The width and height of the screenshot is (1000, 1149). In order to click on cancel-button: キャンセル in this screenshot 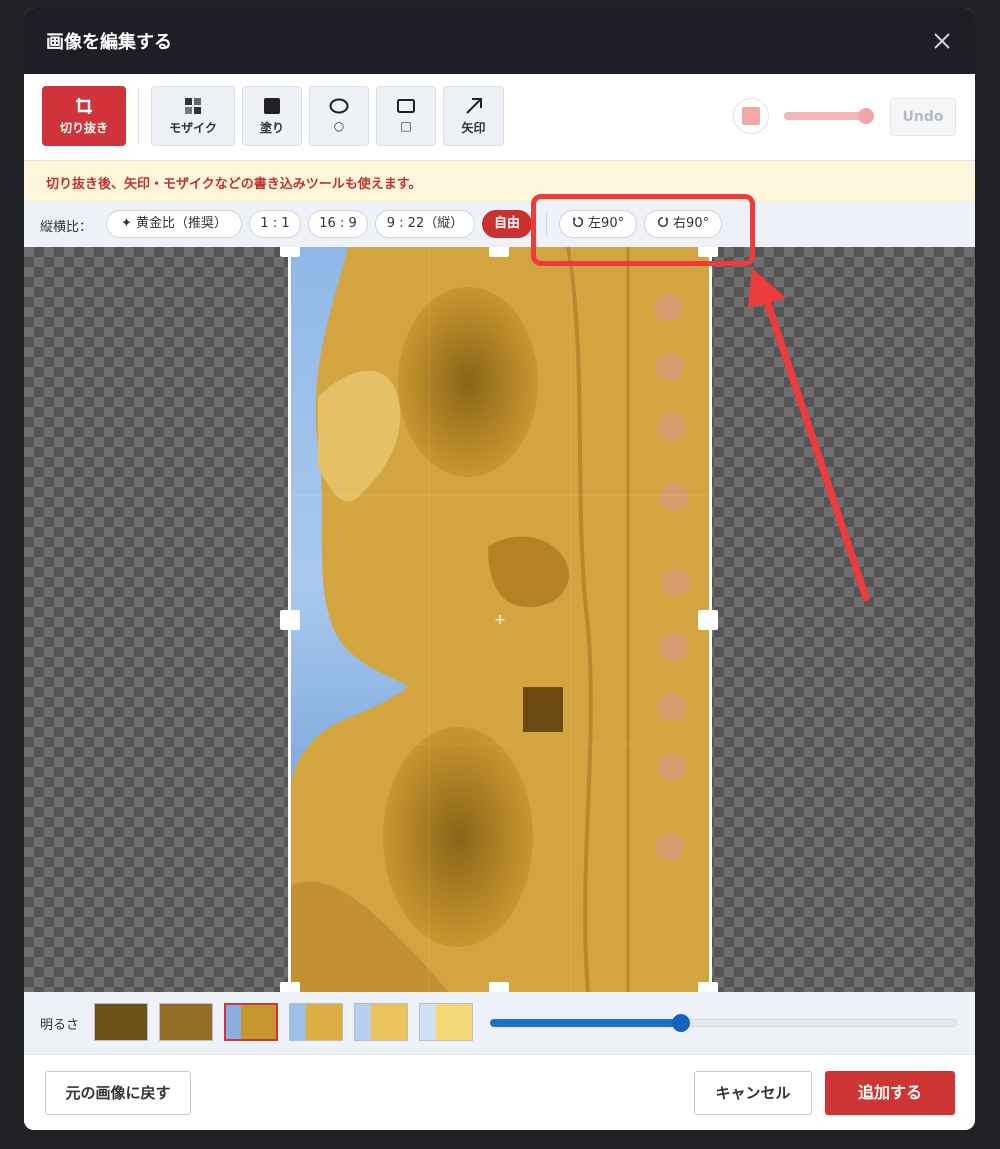, I will do `click(753, 1093)`.